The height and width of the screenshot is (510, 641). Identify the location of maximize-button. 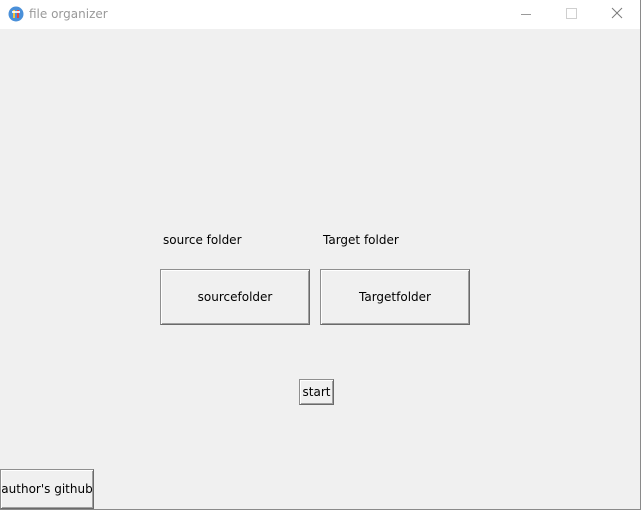
(570, 14).